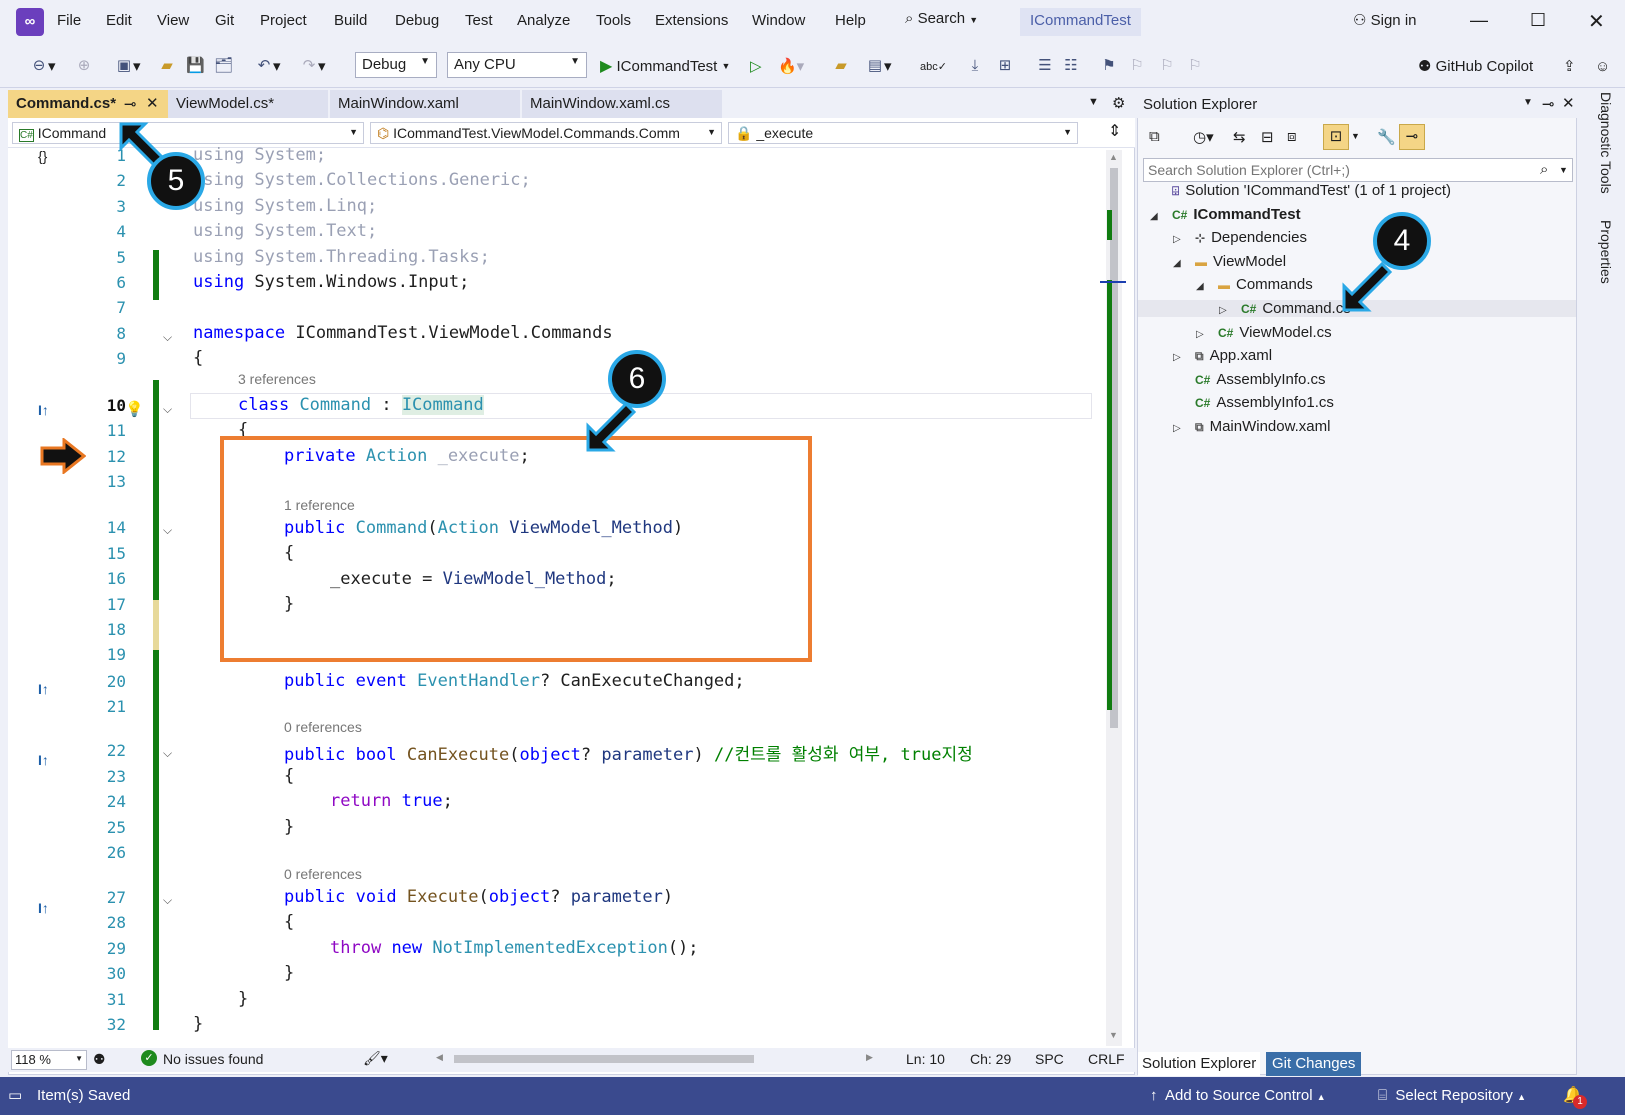  Describe the element at coordinates (841, 66) in the screenshot. I see `browse-folder-icon: ▰` at that location.